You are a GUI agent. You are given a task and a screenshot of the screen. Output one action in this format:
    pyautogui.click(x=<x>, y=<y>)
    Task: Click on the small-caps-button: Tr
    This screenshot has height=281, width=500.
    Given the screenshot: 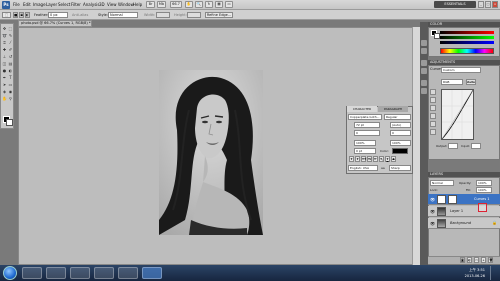 What is the action you would take?
    pyautogui.click(x=369, y=159)
    